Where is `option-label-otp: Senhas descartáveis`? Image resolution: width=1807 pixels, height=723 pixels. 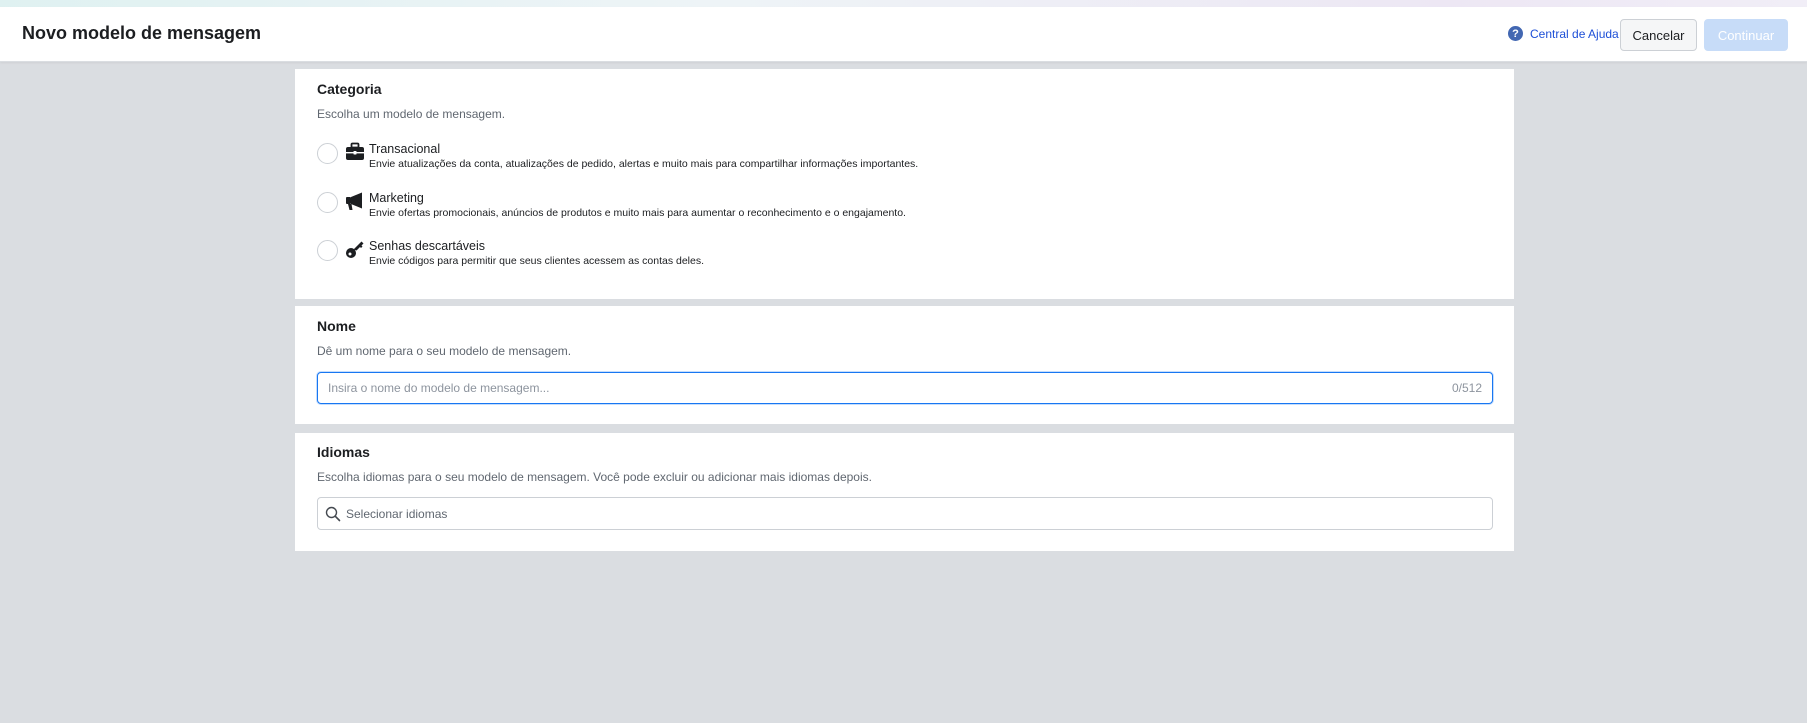
option-label-otp: Senhas descartáveis is located at coordinates (427, 246).